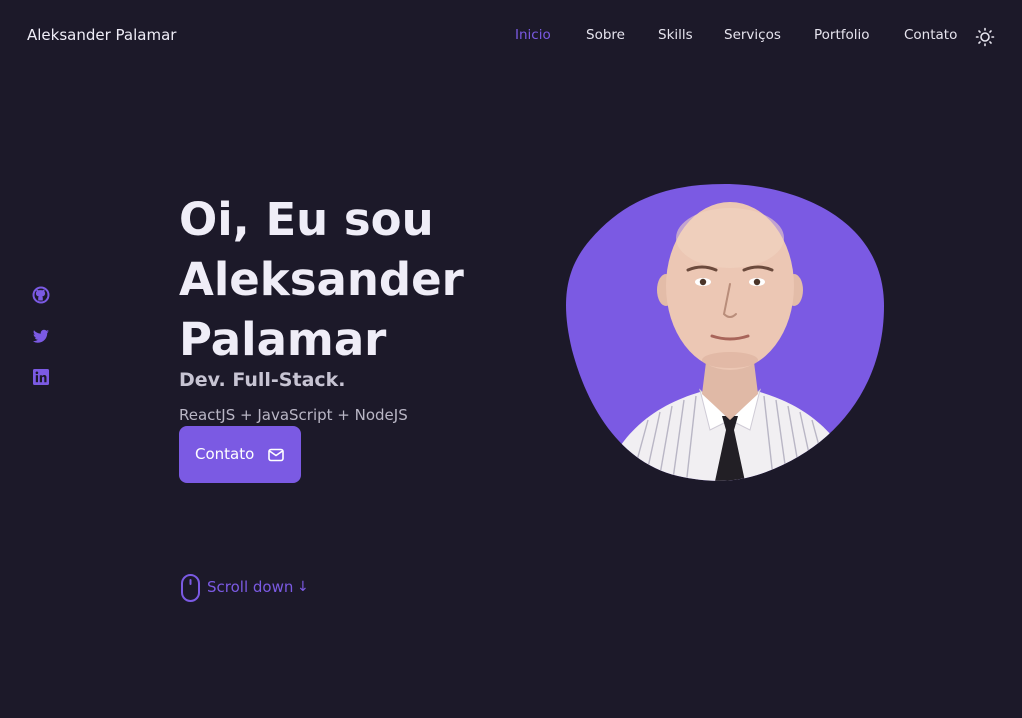 Image resolution: width=1022 pixels, height=718 pixels. What do you see at coordinates (225, 454) in the screenshot?
I see `contact-button-label: Contato` at bounding box center [225, 454].